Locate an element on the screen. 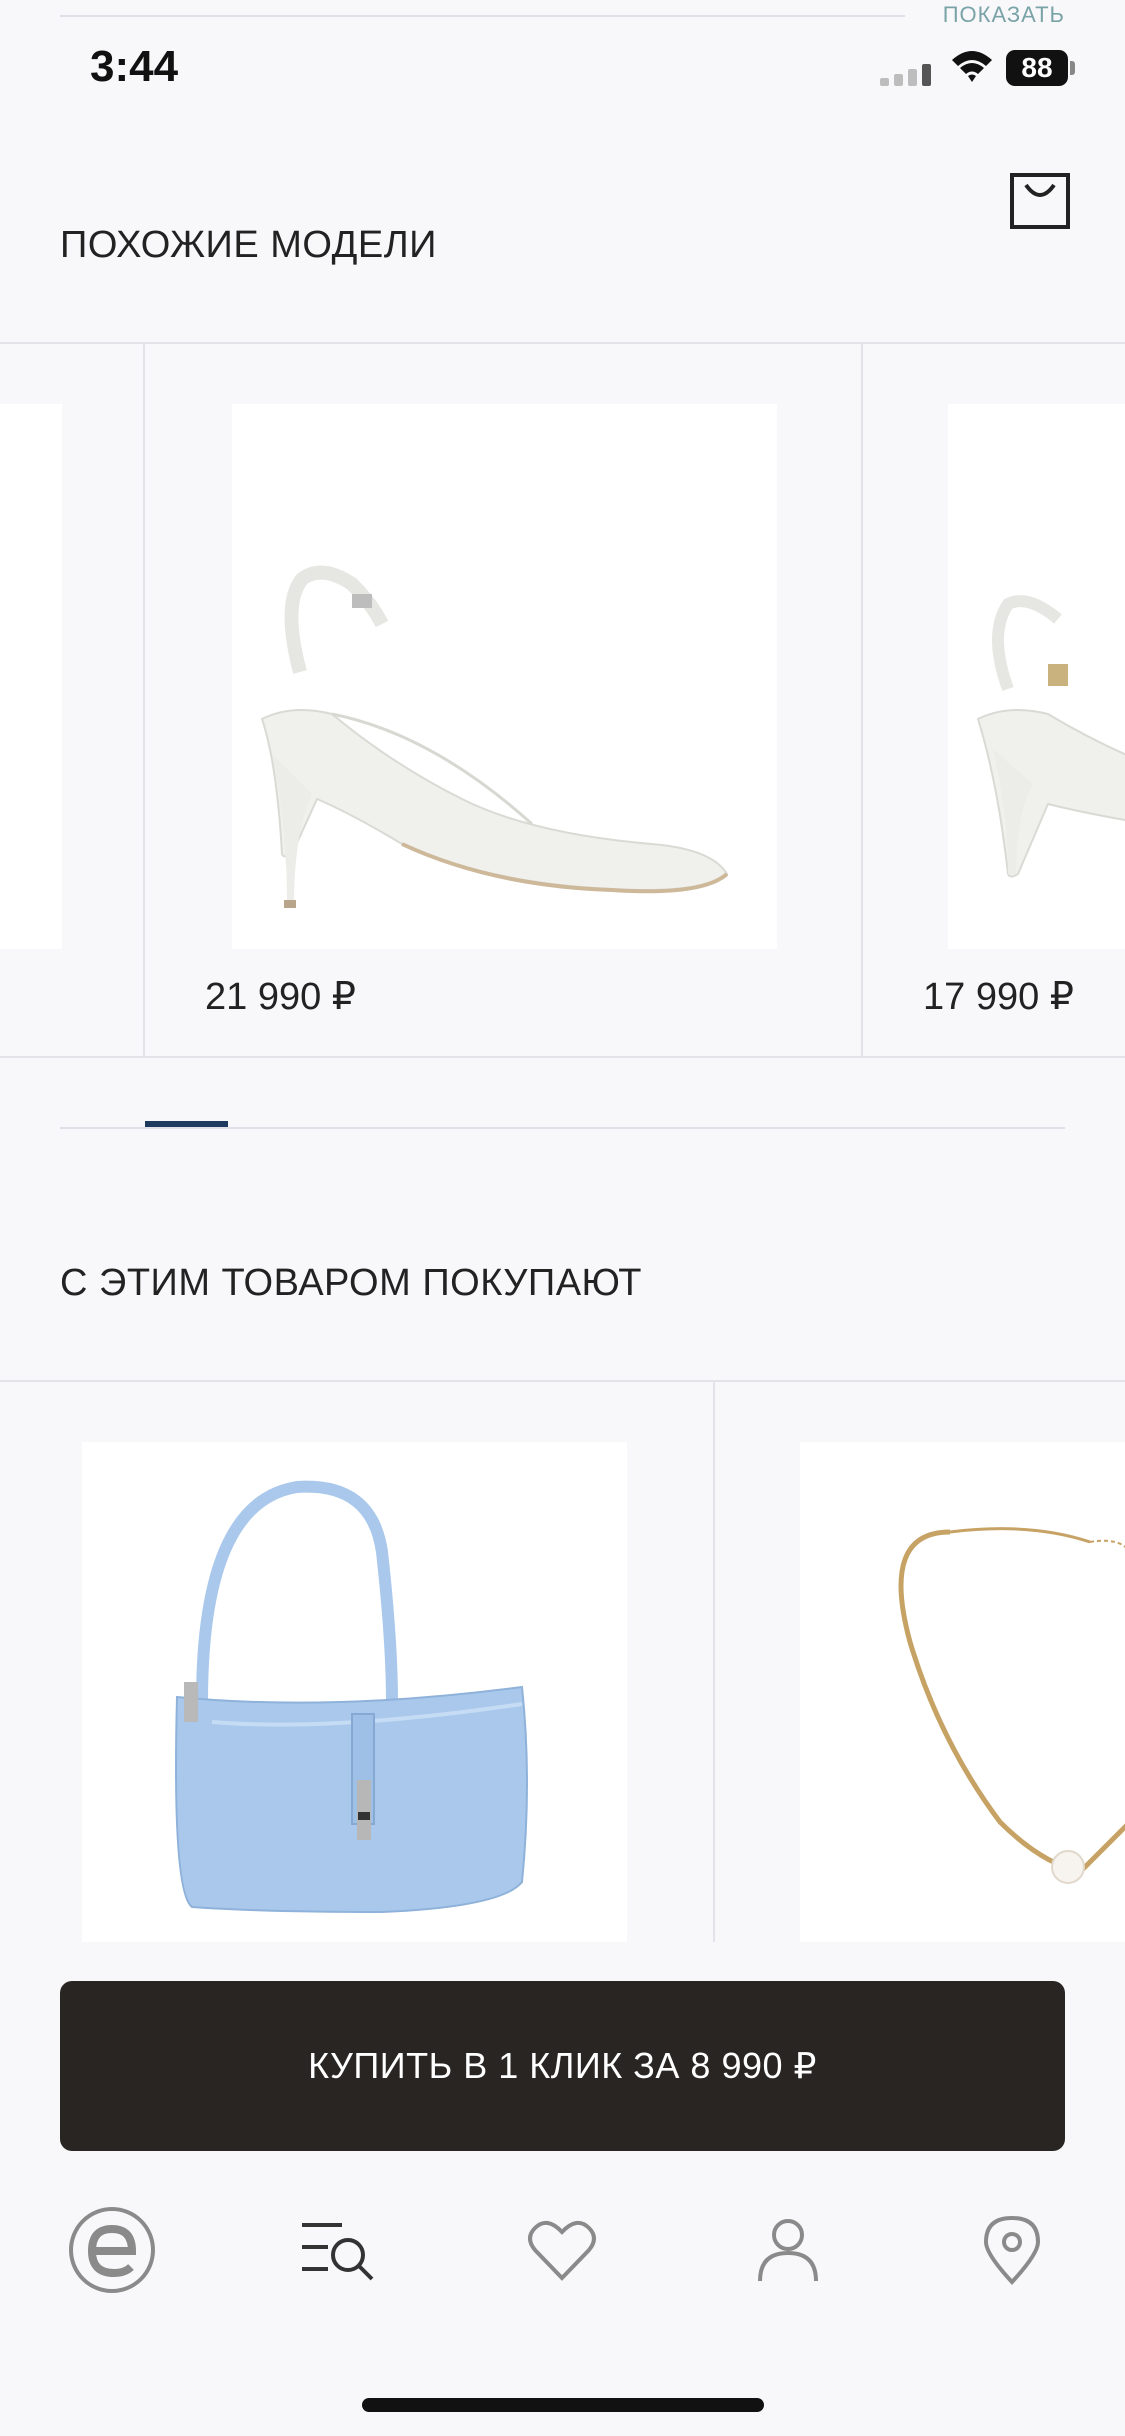 This screenshot has width=1125, height=2436. battery-cap is located at coordinates (1072, 68).